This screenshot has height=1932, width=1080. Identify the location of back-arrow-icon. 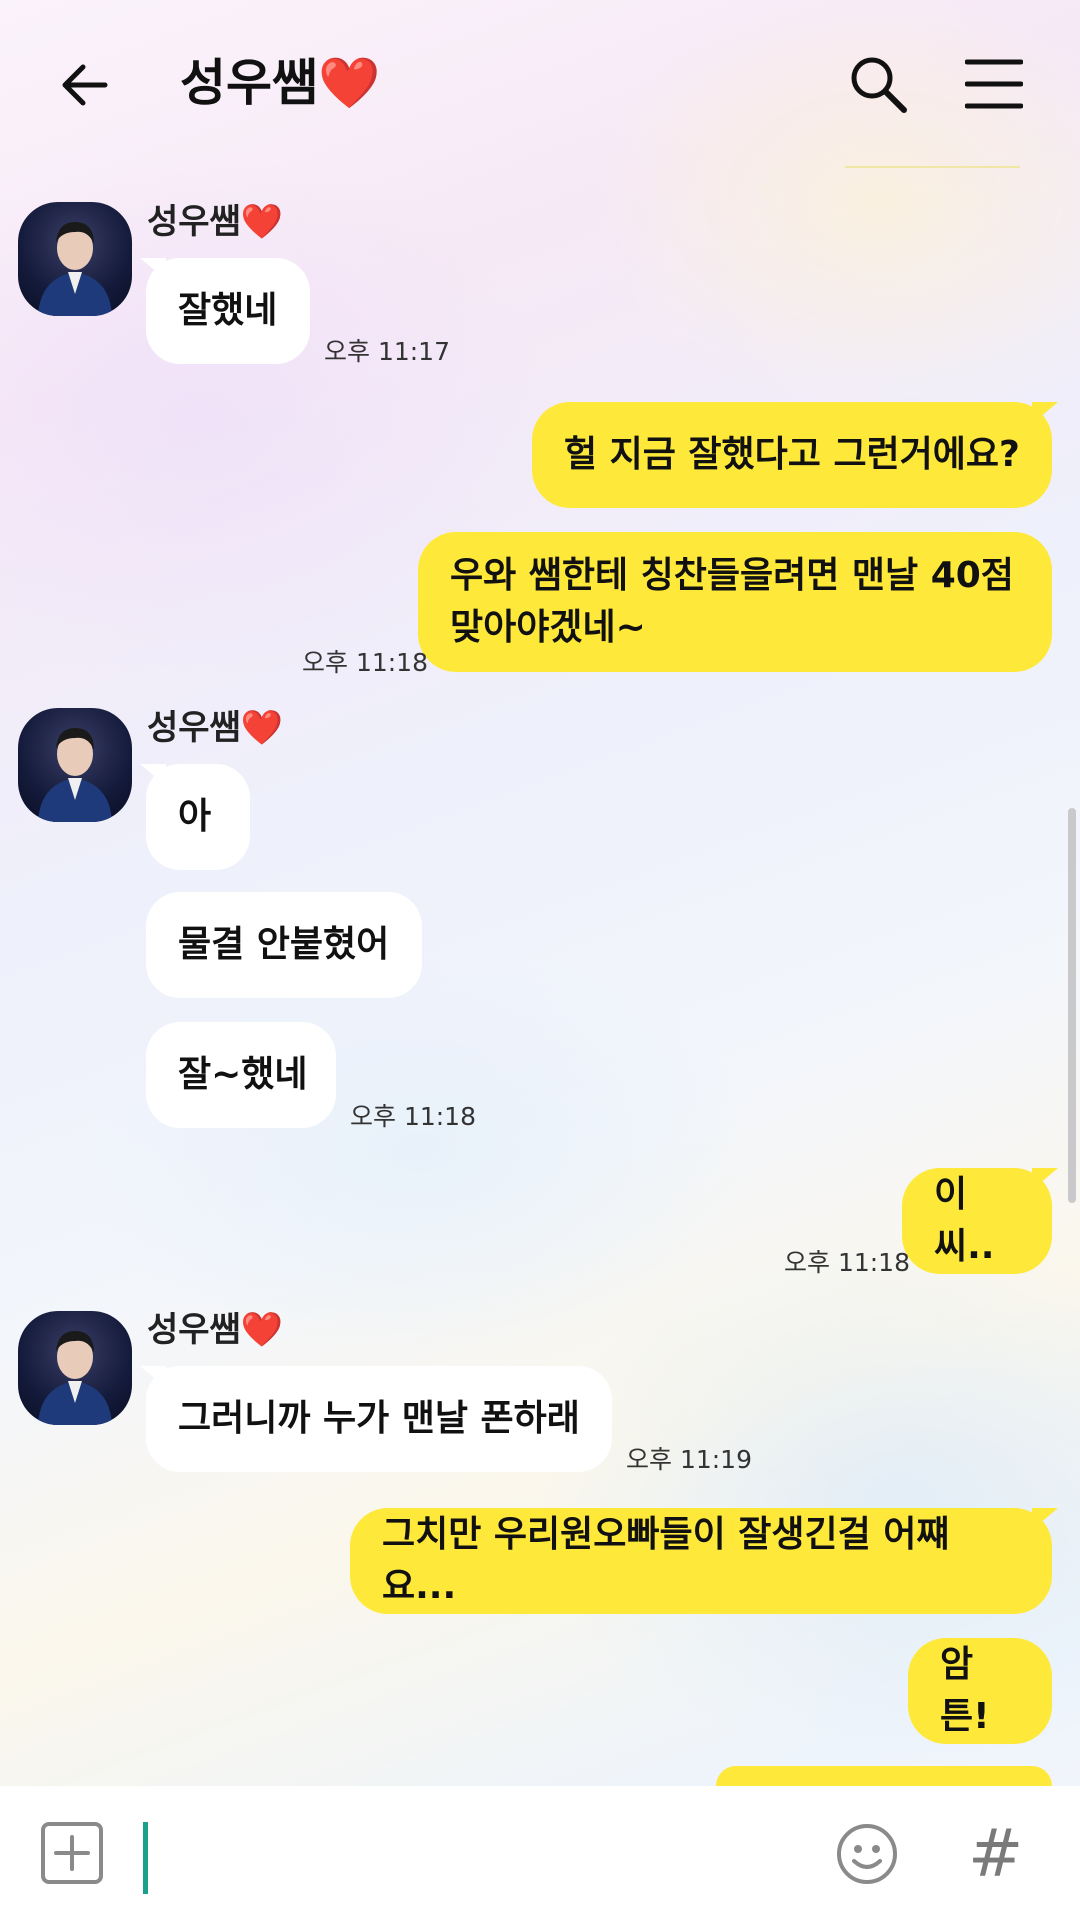
(85, 85).